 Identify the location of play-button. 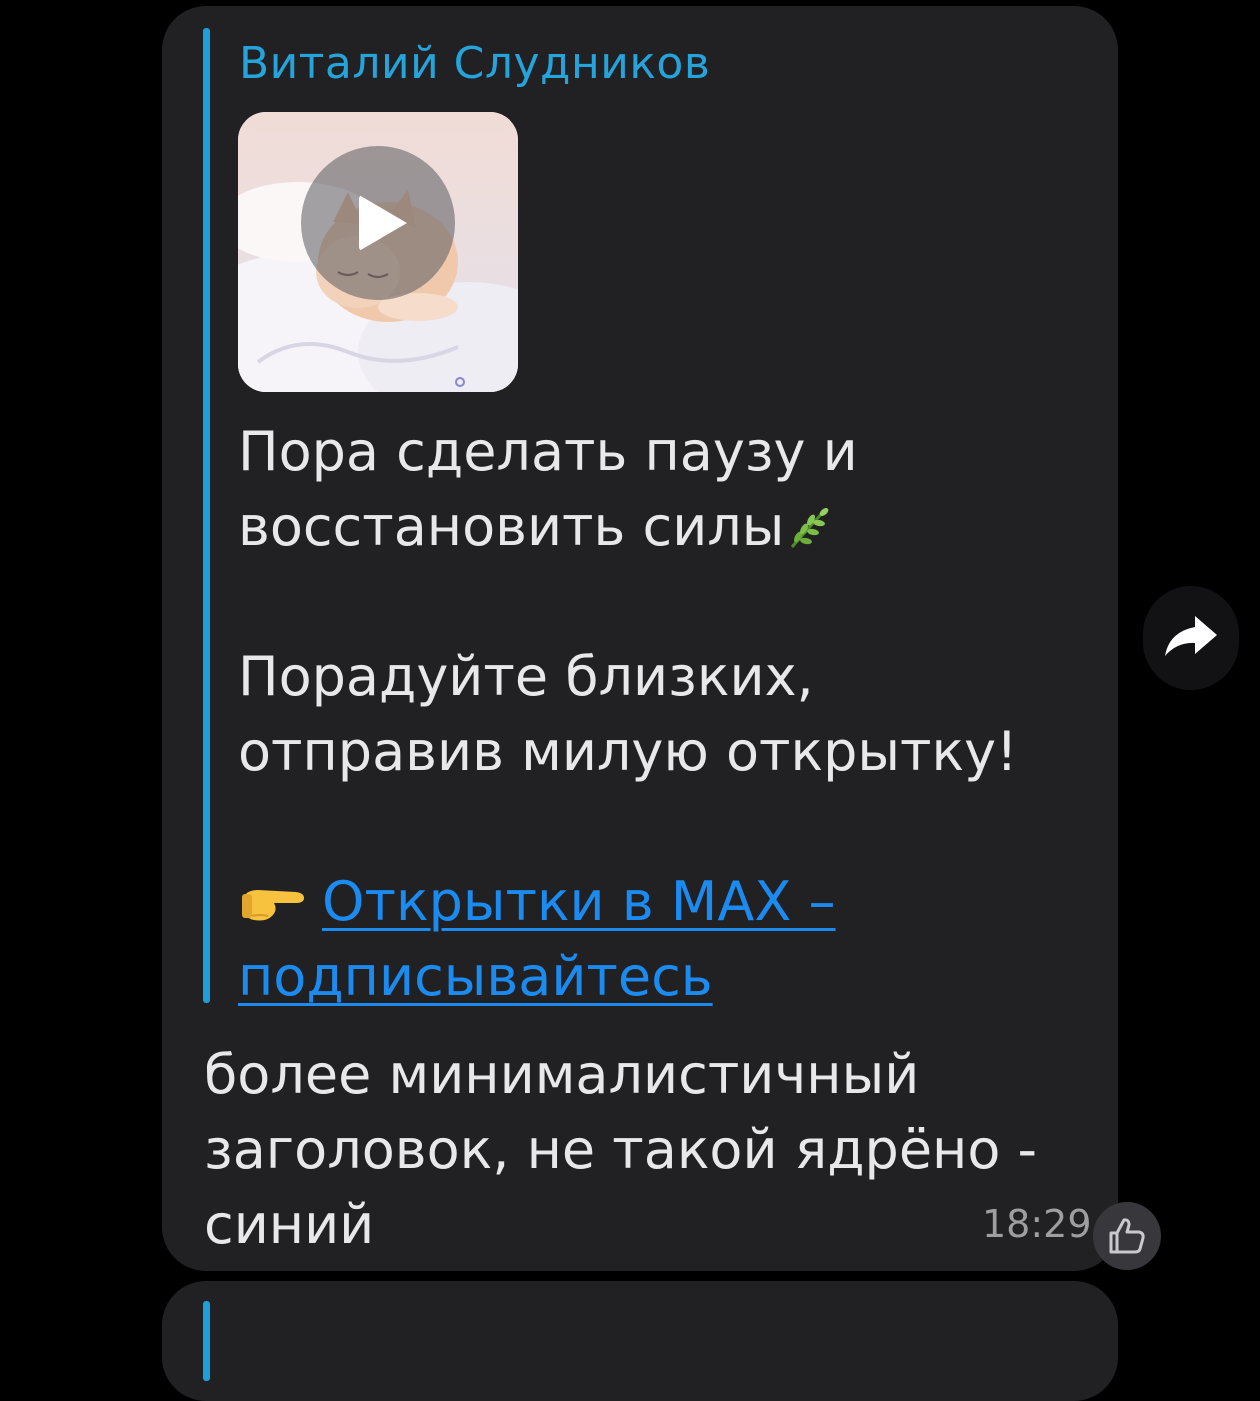
(378, 223).